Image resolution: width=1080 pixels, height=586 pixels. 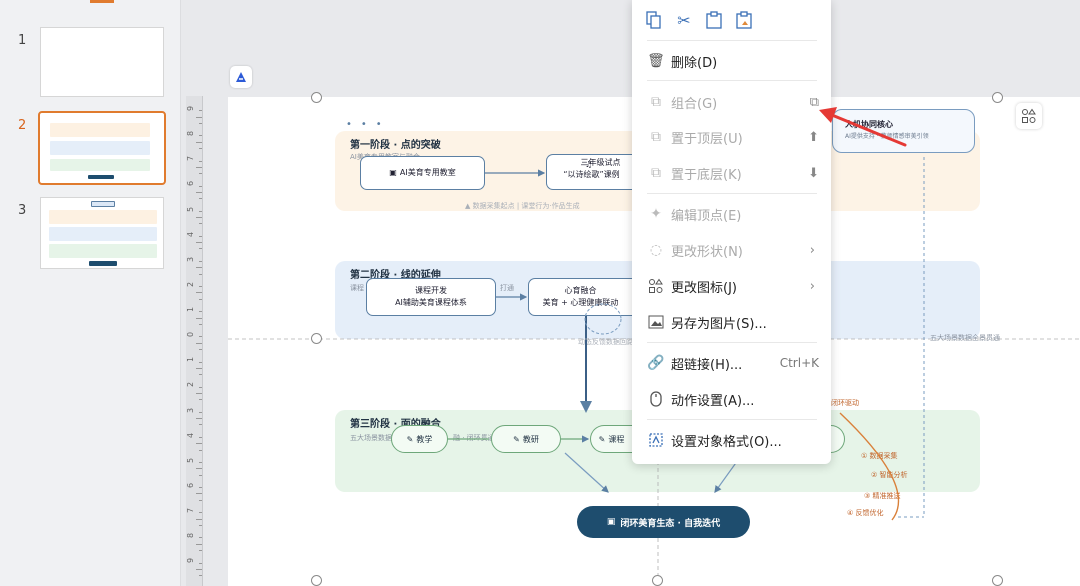 I want to click on thumbnail-number-3: 3, so click(x=22, y=210).